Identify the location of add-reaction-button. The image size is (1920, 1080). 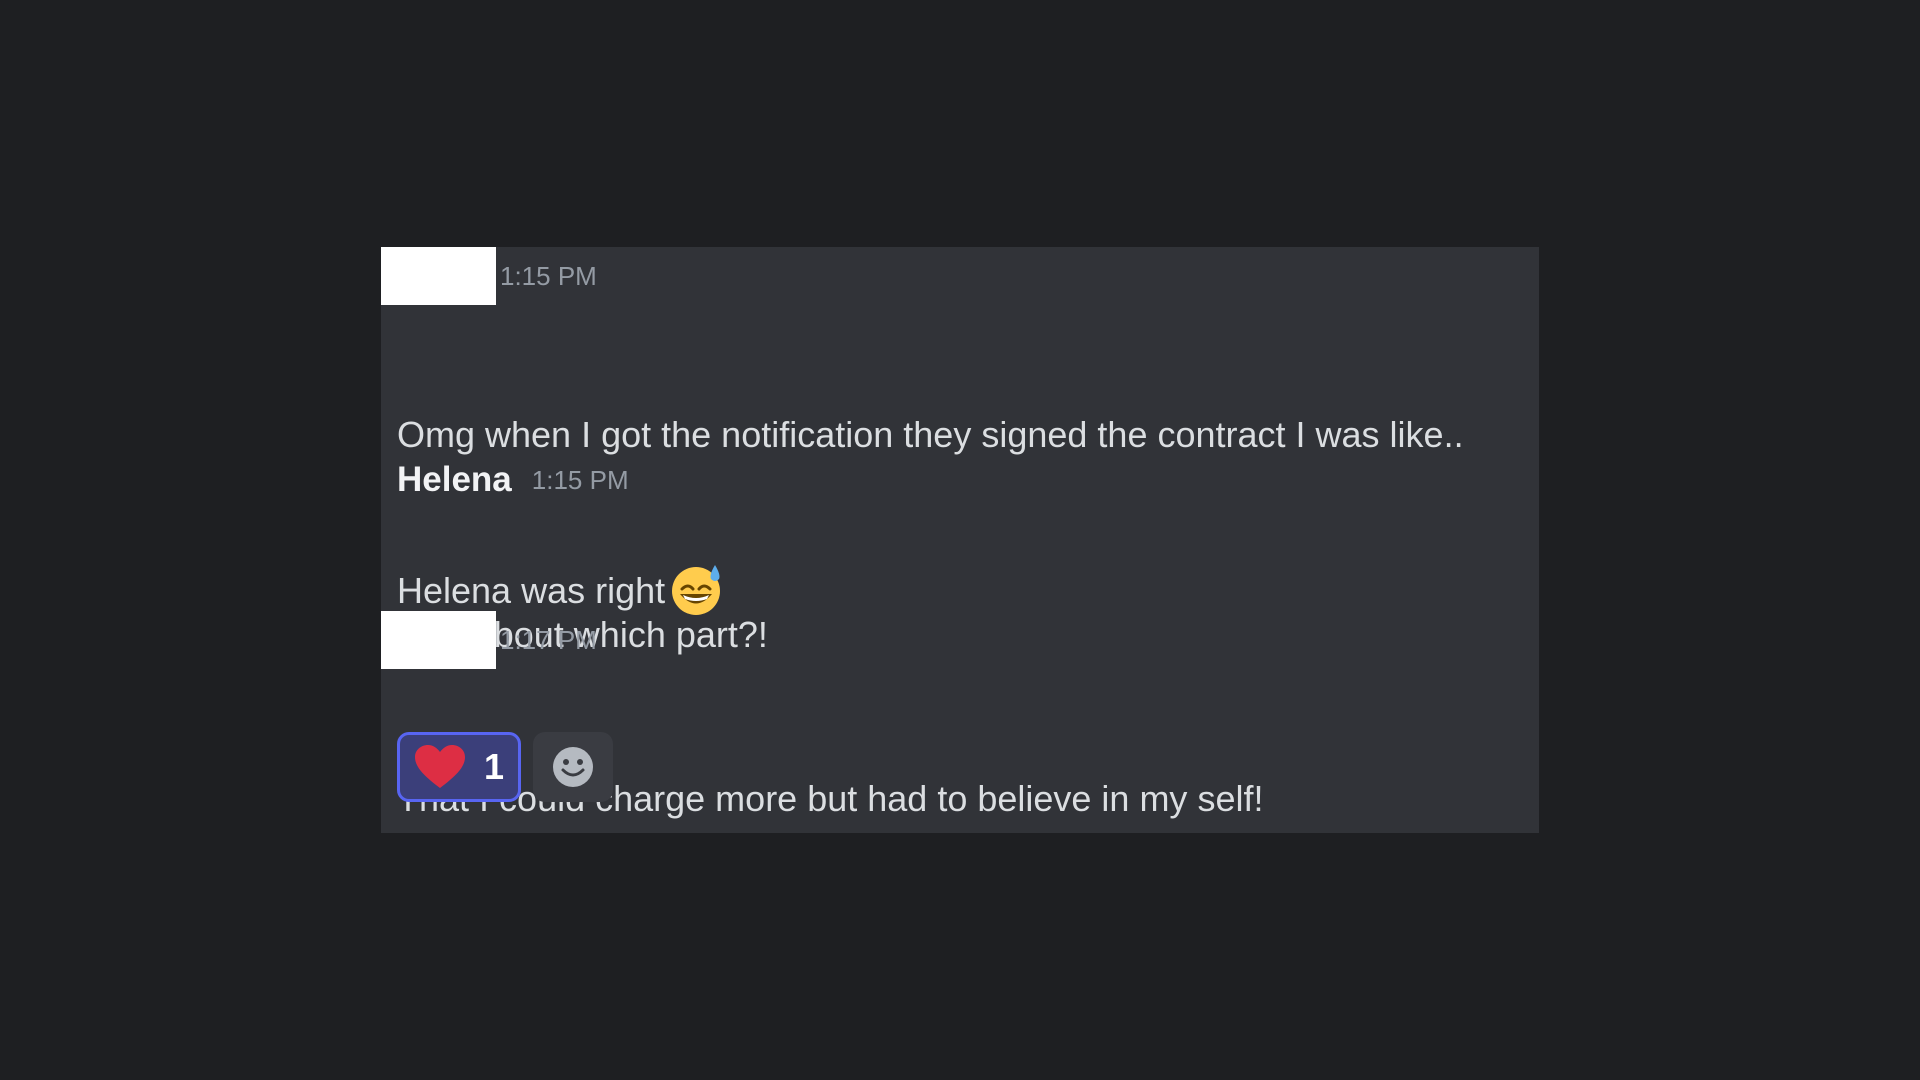
(573, 767).